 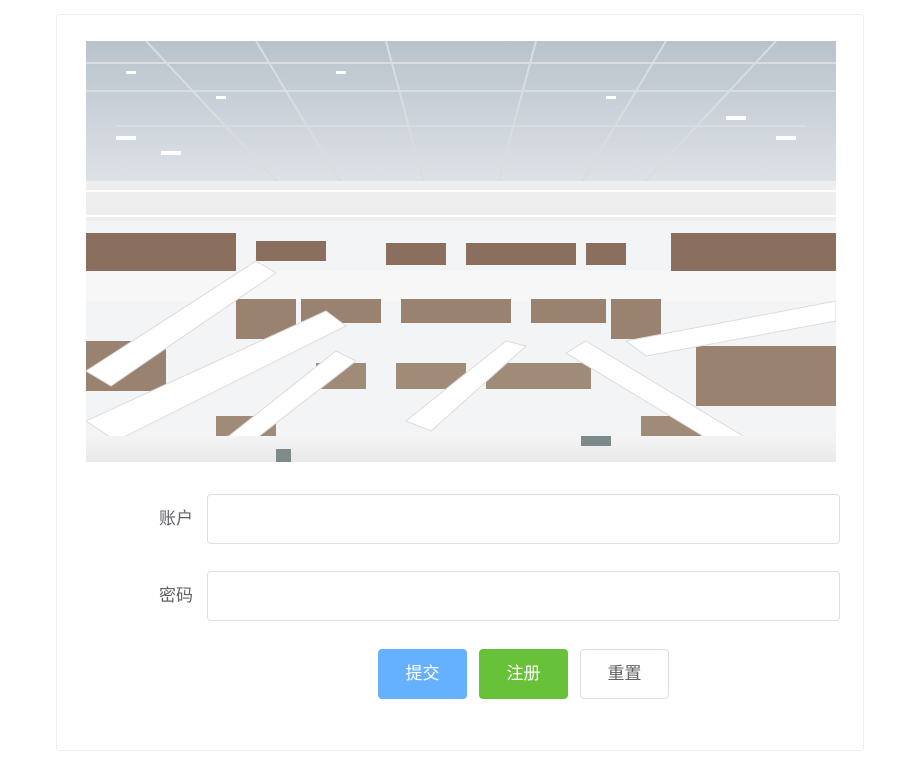 I want to click on account-row: 账户, so click(x=461, y=519).